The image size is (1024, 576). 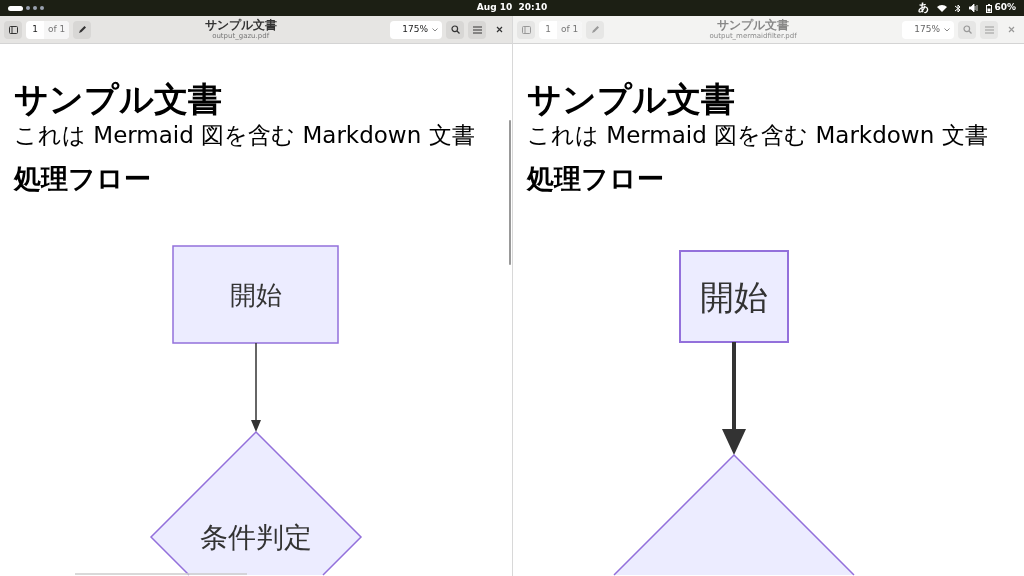 What do you see at coordinates (974, 8) in the screenshot?
I see `volume-icon` at bounding box center [974, 8].